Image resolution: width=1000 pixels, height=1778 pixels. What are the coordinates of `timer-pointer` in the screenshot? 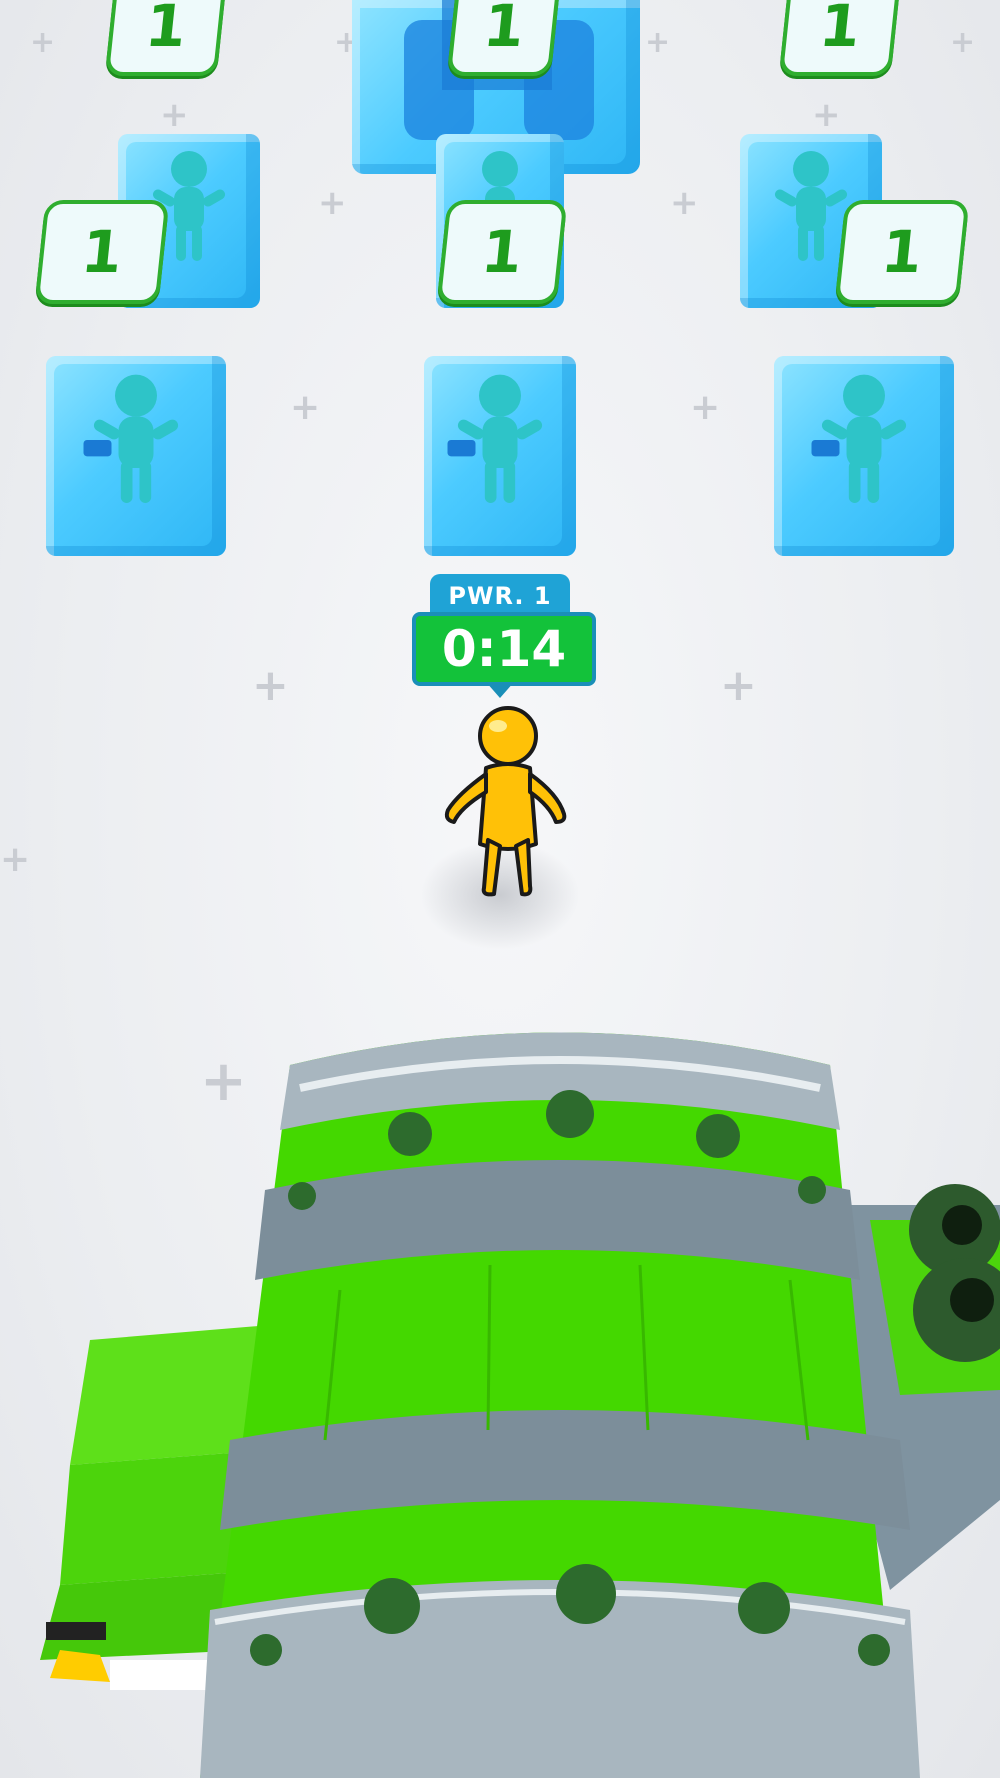 It's located at (500, 690).